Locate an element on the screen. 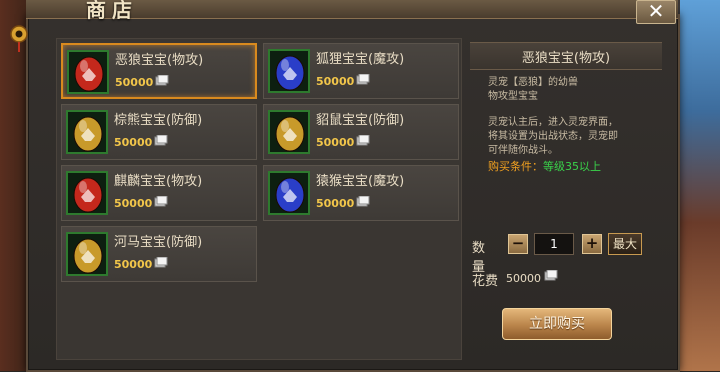  item-name: 棕熊宝宝(防御) is located at coordinates (158, 120).